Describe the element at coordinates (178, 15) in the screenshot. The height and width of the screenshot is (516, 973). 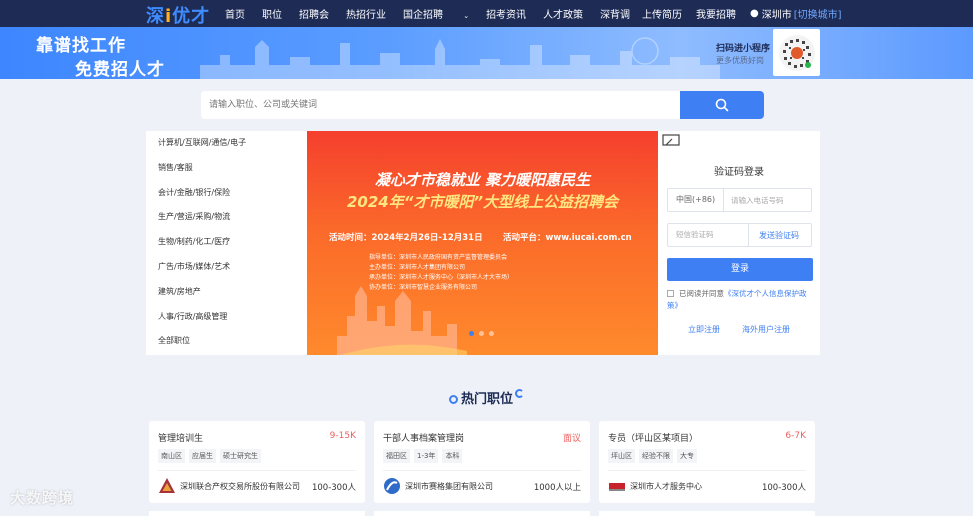
I see `site-logo: 深i优才` at that location.